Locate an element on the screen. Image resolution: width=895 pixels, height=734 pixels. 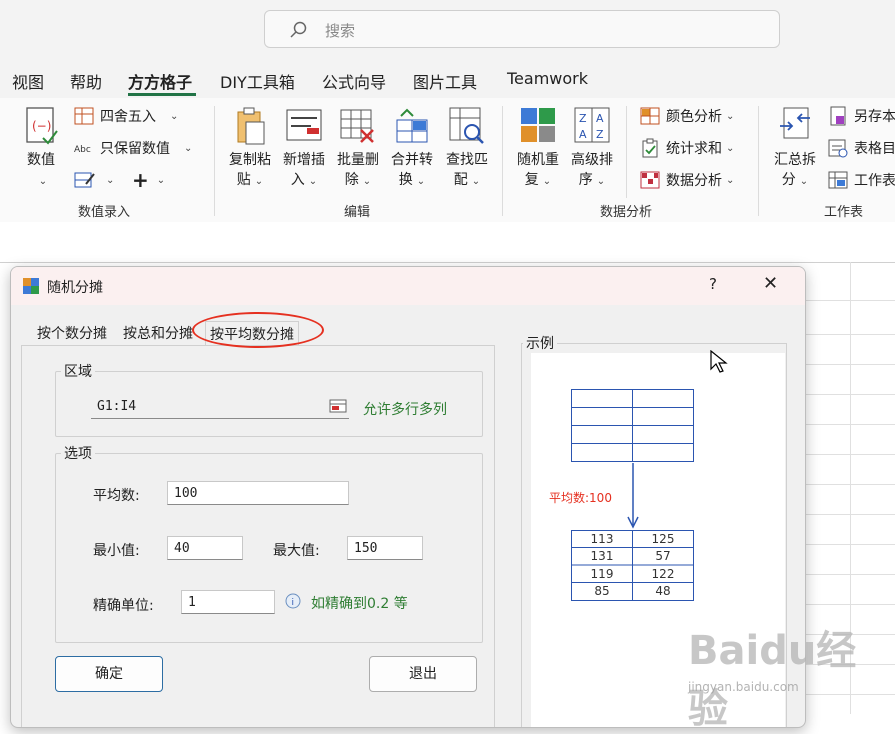
group-label-edit: 编辑 is located at coordinates (357, 212).